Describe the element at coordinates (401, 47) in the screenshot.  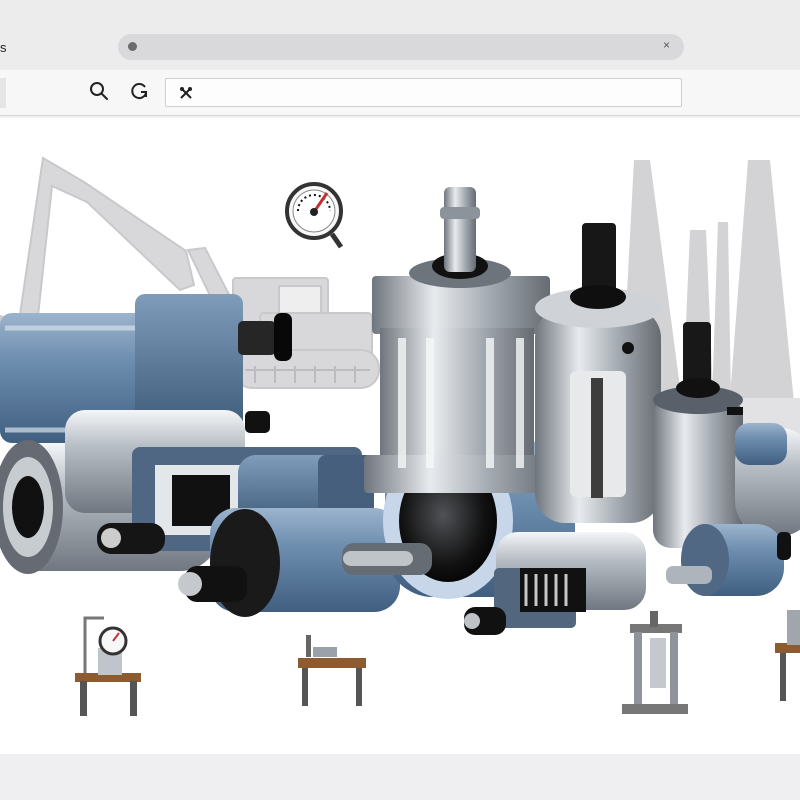
I see `address-bar: ×` at that location.